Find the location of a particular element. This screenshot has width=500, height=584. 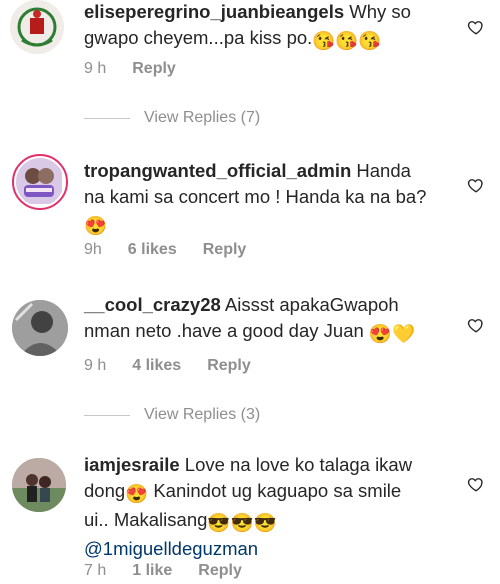

comment-username: __cool_crazy28 is located at coordinates (152, 304).